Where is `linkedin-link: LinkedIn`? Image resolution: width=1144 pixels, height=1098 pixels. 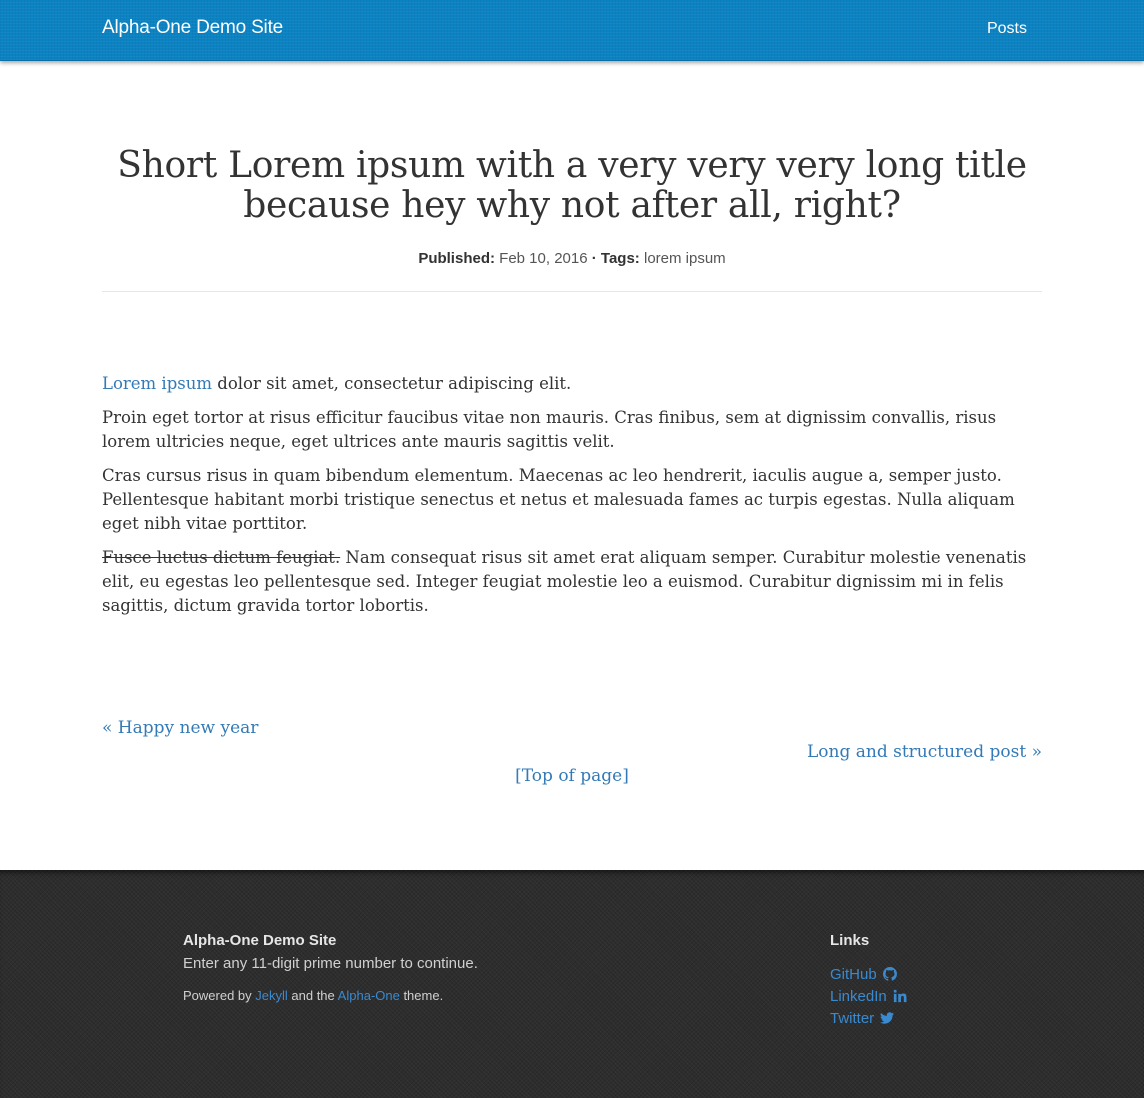 linkedin-link: LinkedIn is located at coordinates (868, 997).